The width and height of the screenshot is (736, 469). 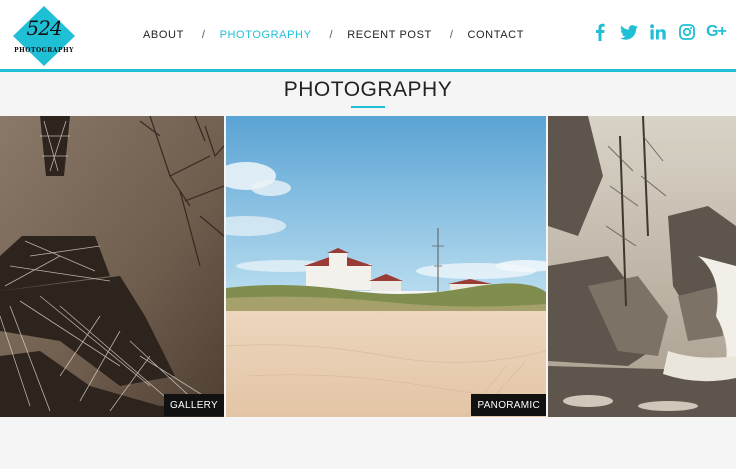 What do you see at coordinates (368, 89) in the screenshot?
I see `page-title: PHOTOGRAPHY` at bounding box center [368, 89].